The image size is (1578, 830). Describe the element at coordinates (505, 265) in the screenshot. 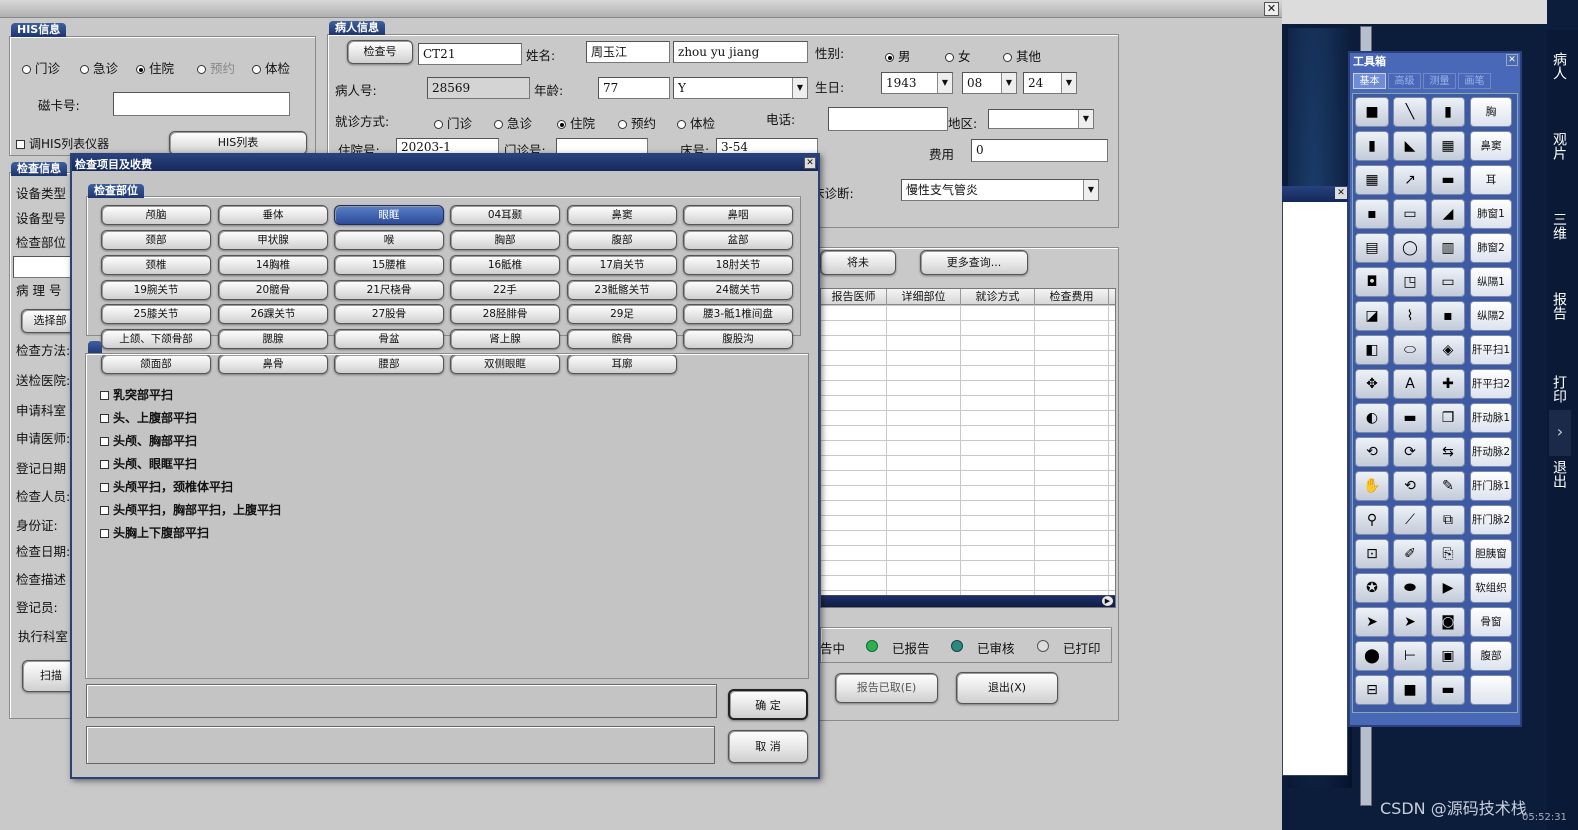

I see `part-button: 16骶椎` at that location.